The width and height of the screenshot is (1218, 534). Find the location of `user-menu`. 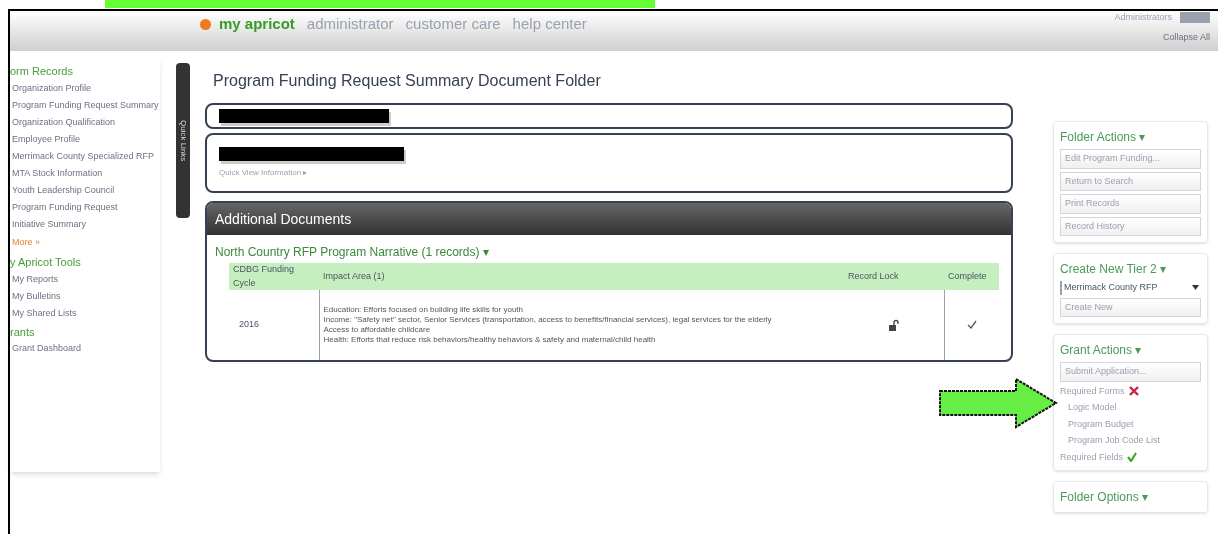

user-menu is located at coordinates (1195, 18).